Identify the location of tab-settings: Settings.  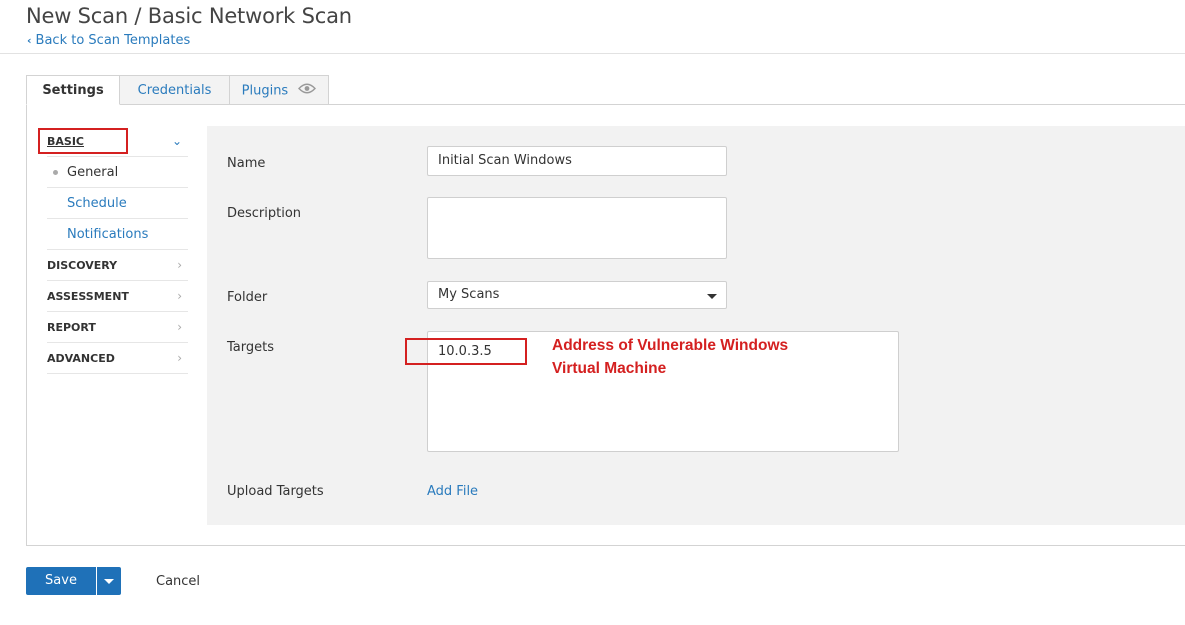
(73, 90).